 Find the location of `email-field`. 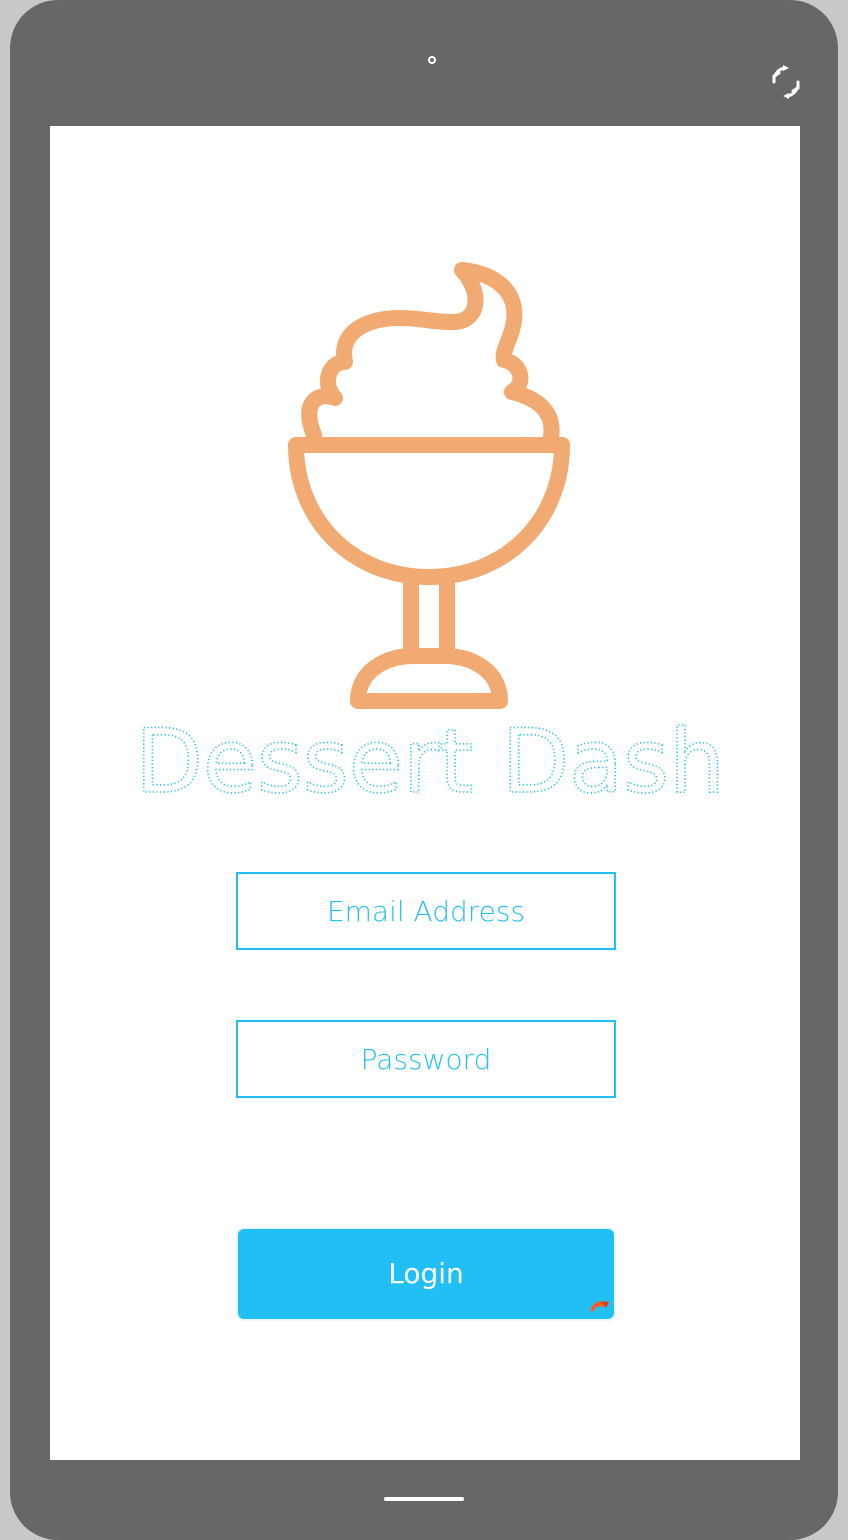

email-field is located at coordinates (426, 911).